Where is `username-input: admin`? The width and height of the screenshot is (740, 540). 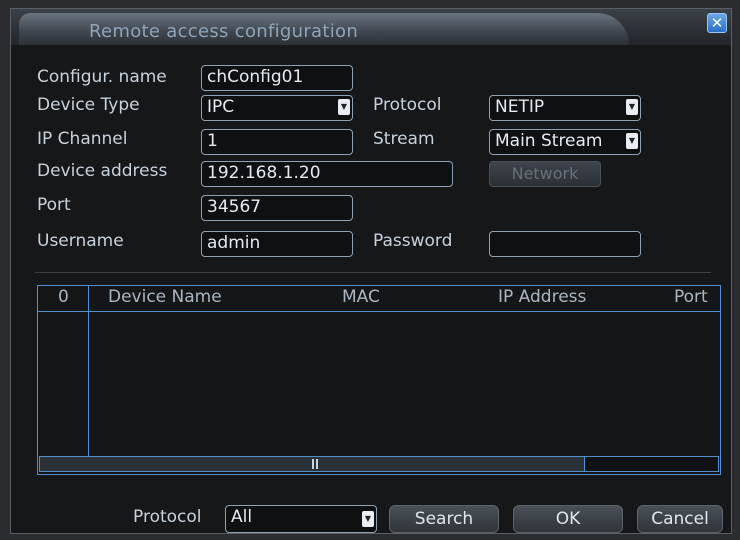 username-input: admin is located at coordinates (277, 244).